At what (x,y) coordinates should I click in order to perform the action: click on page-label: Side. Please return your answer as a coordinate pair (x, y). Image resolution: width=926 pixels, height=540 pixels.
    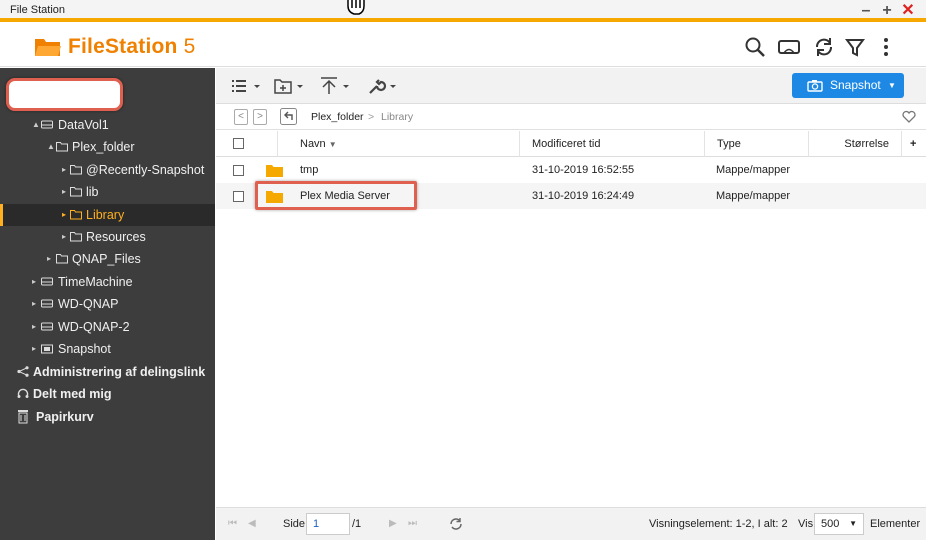
    Looking at the image, I should click on (294, 524).